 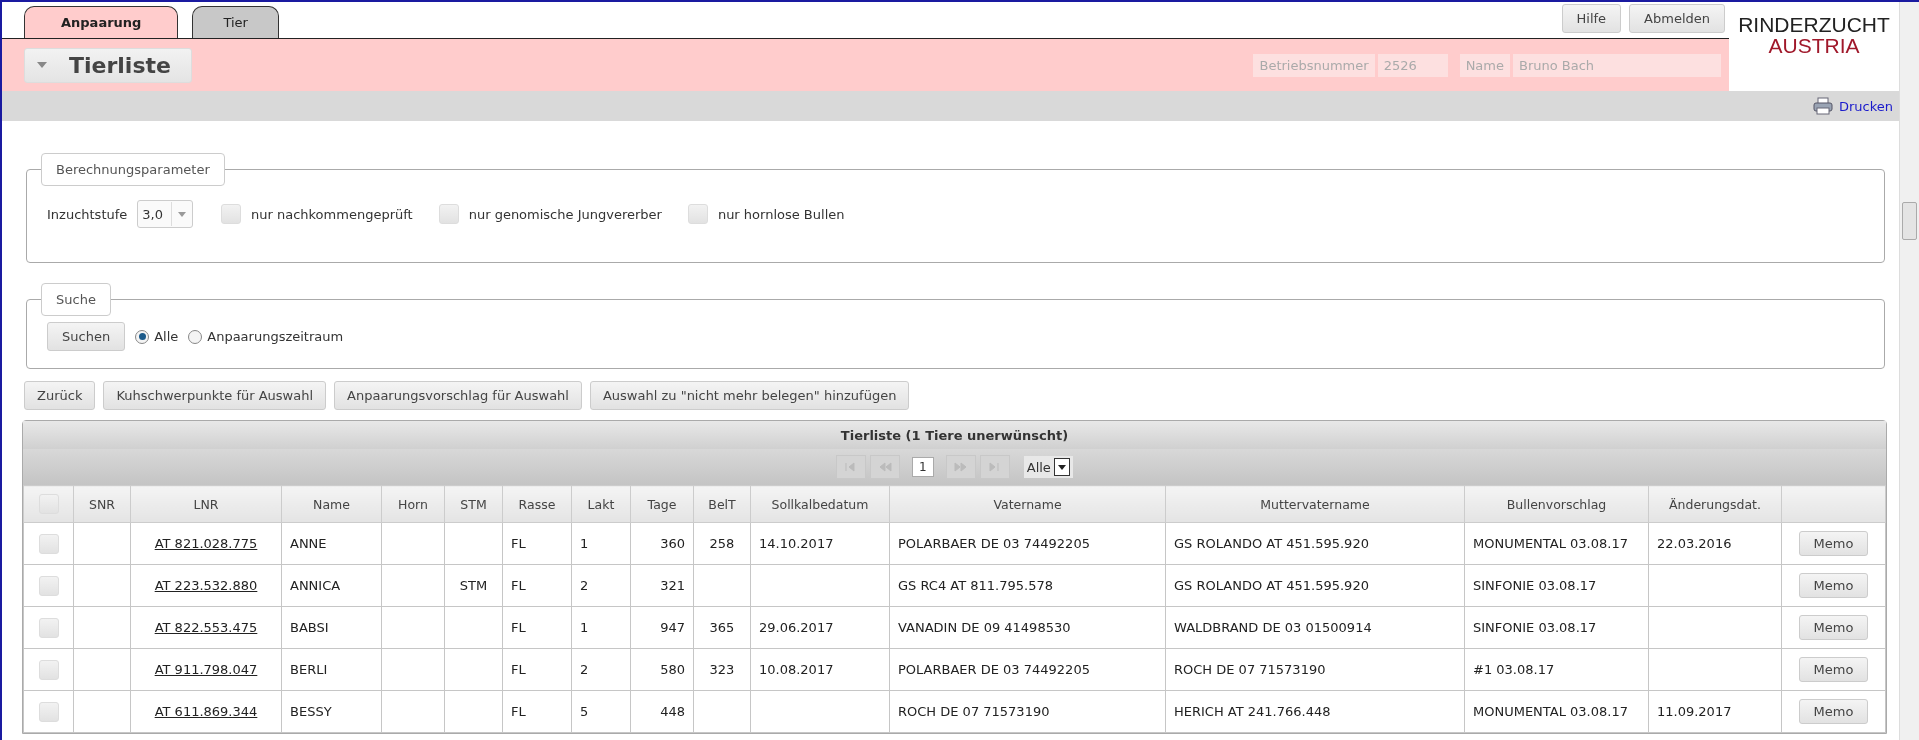 I want to click on action-button: Zurück, so click(x=60, y=395).